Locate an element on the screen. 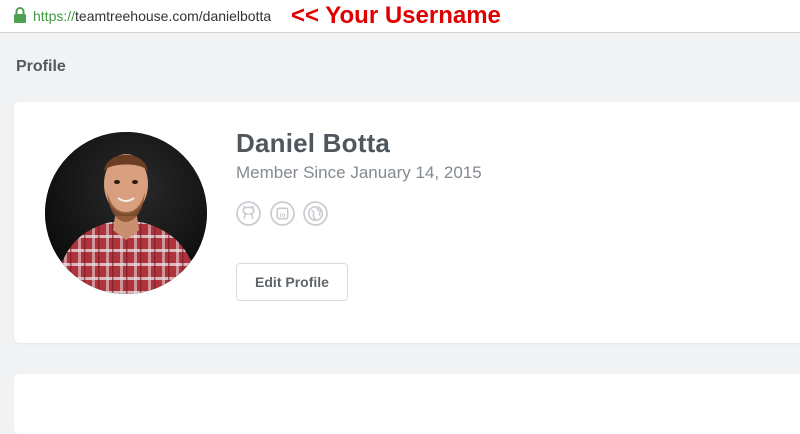 Image resolution: width=800 pixels, height=434 pixels. page-title: Profile is located at coordinates (41, 66).